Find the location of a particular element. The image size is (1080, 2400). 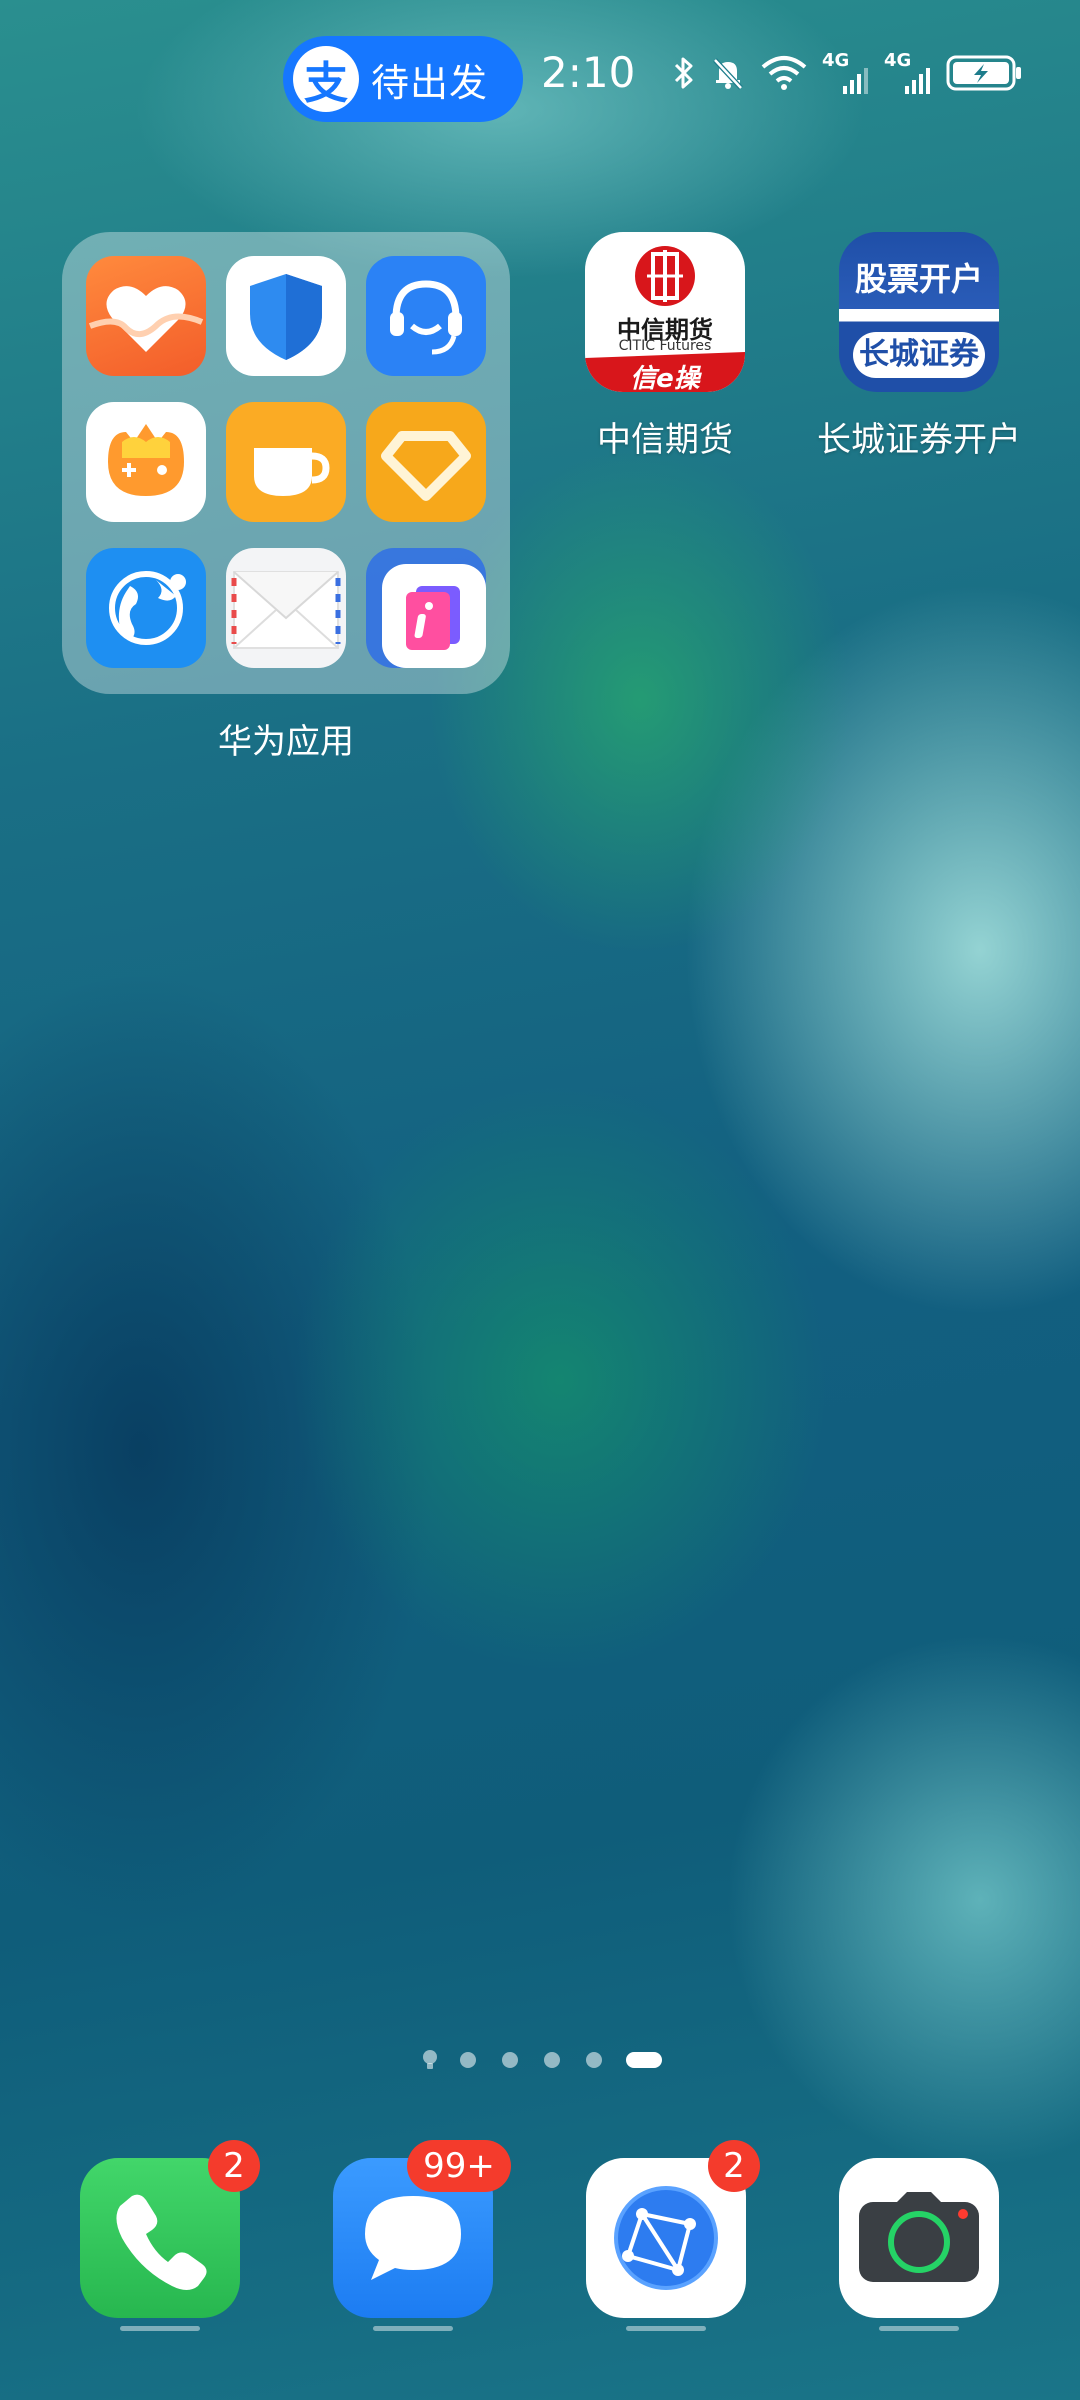

great-wall-securities-icon: 股票开户 长城证券 is located at coordinates (919, 312).